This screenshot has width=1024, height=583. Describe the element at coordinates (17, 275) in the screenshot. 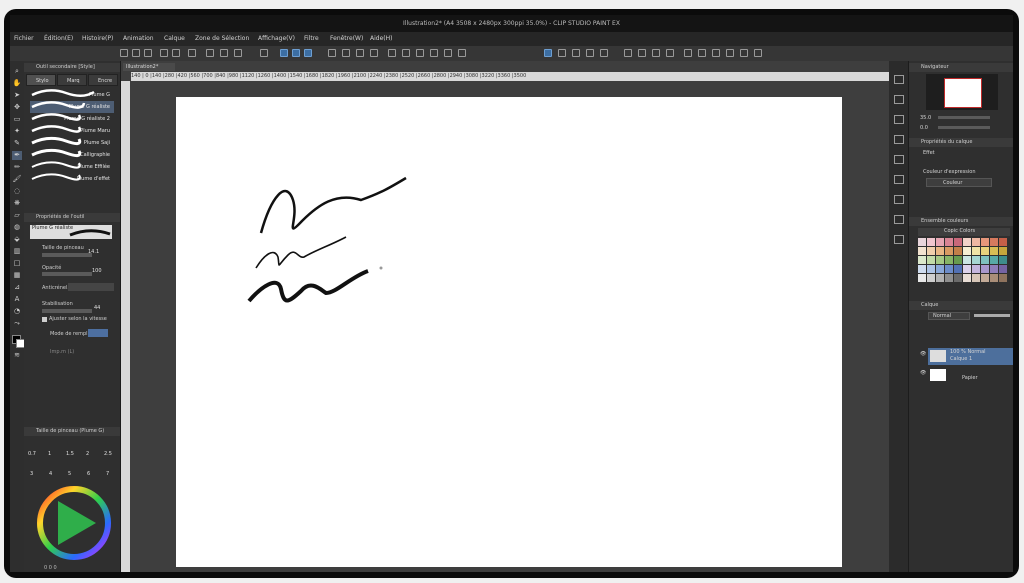

I see `frame-tool-icon: ▦` at that location.